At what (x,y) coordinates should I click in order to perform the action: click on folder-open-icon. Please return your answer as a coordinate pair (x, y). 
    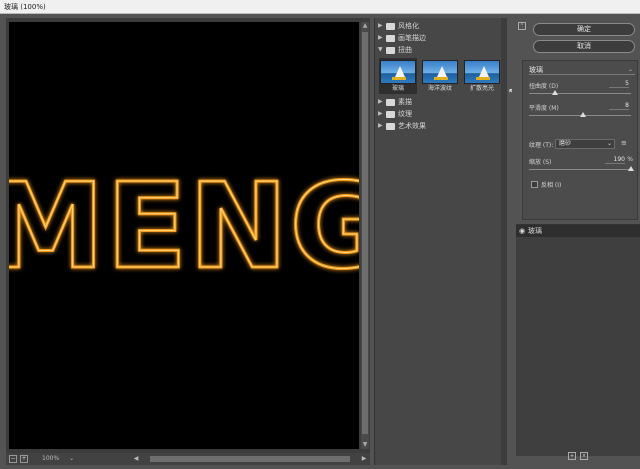
    Looking at the image, I should click on (390, 50).